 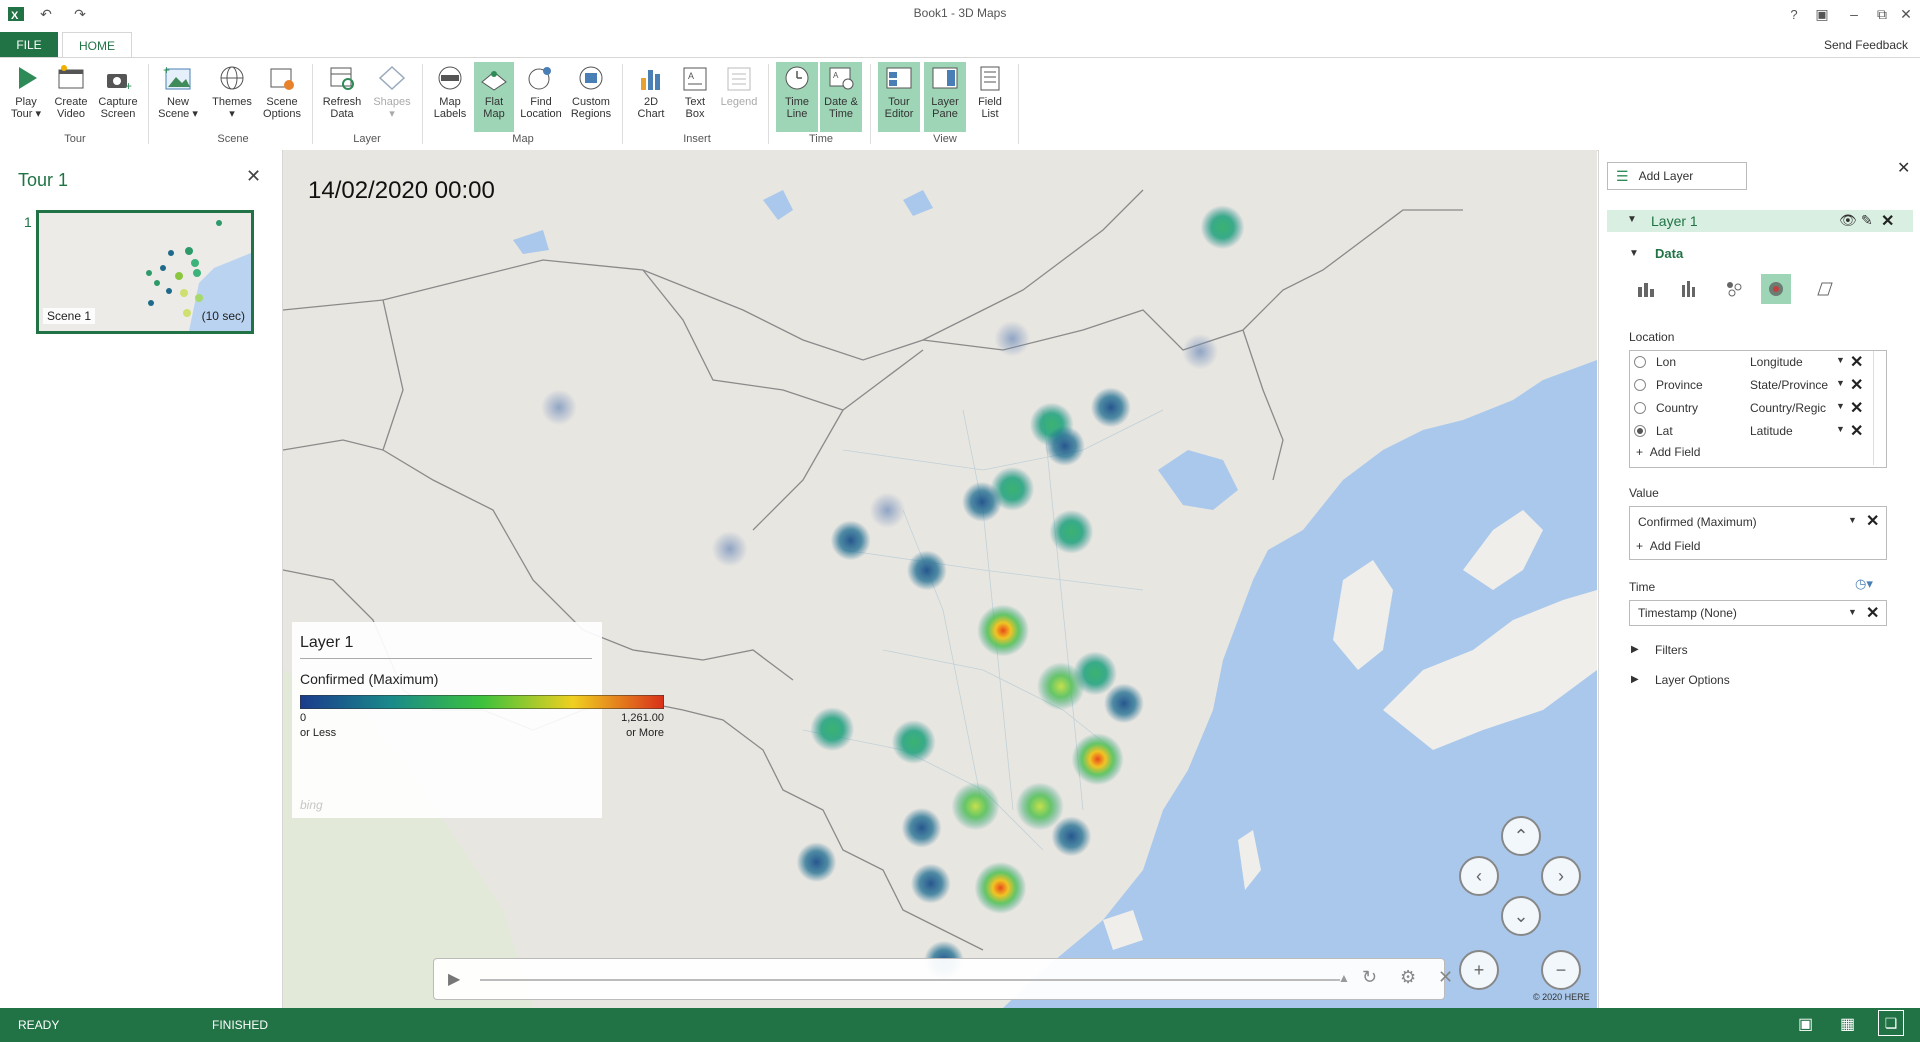 I want to click on expand-layer-options-icon: ▶, so click(x=1635, y=679).